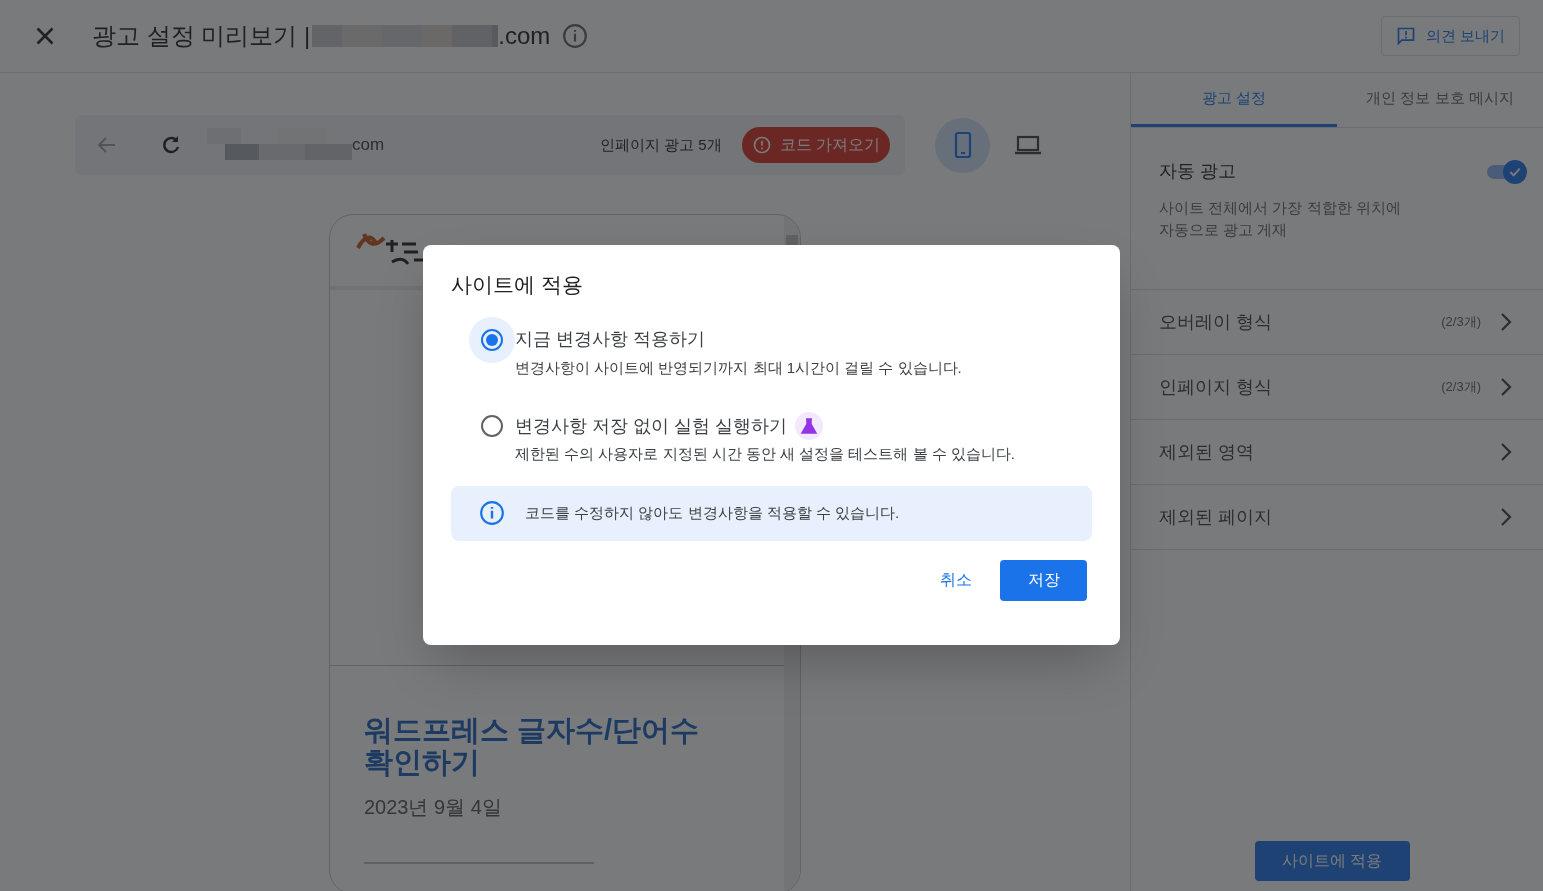  Describe the element at coordinates (1405, 36) in the screenshot. I see `feedback-icon` at that location.